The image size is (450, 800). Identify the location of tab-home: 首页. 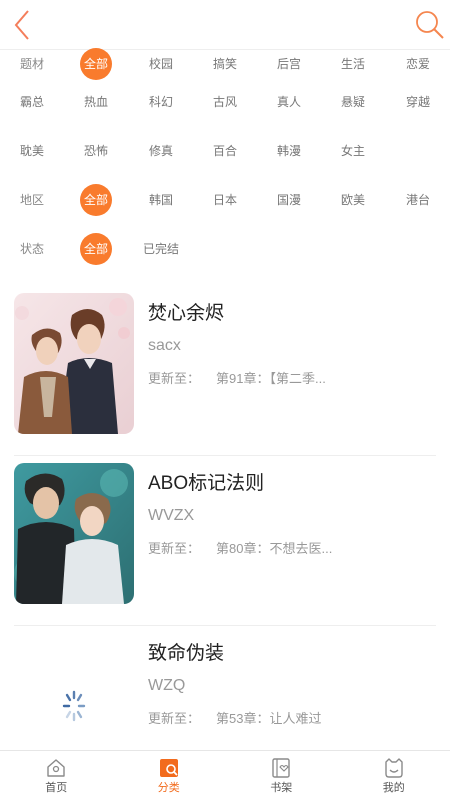
(56, 775).